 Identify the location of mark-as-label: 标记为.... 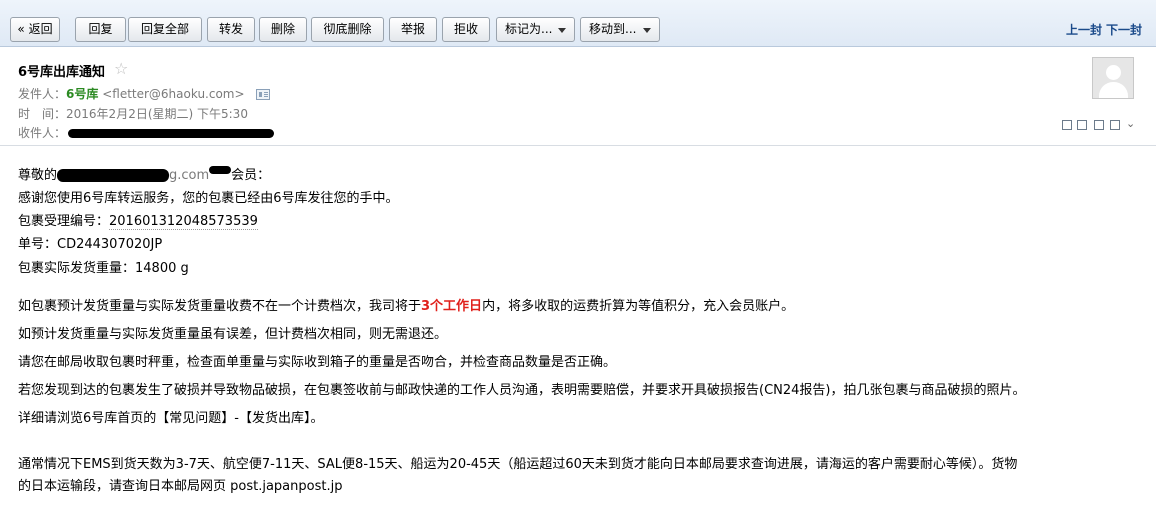
(529, 29).